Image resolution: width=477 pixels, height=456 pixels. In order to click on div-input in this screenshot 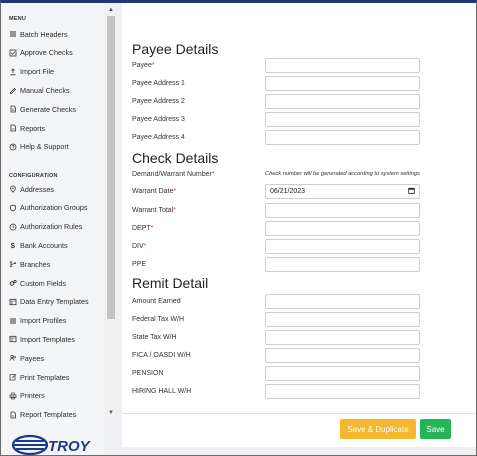, I will do `click(342, 246)`.